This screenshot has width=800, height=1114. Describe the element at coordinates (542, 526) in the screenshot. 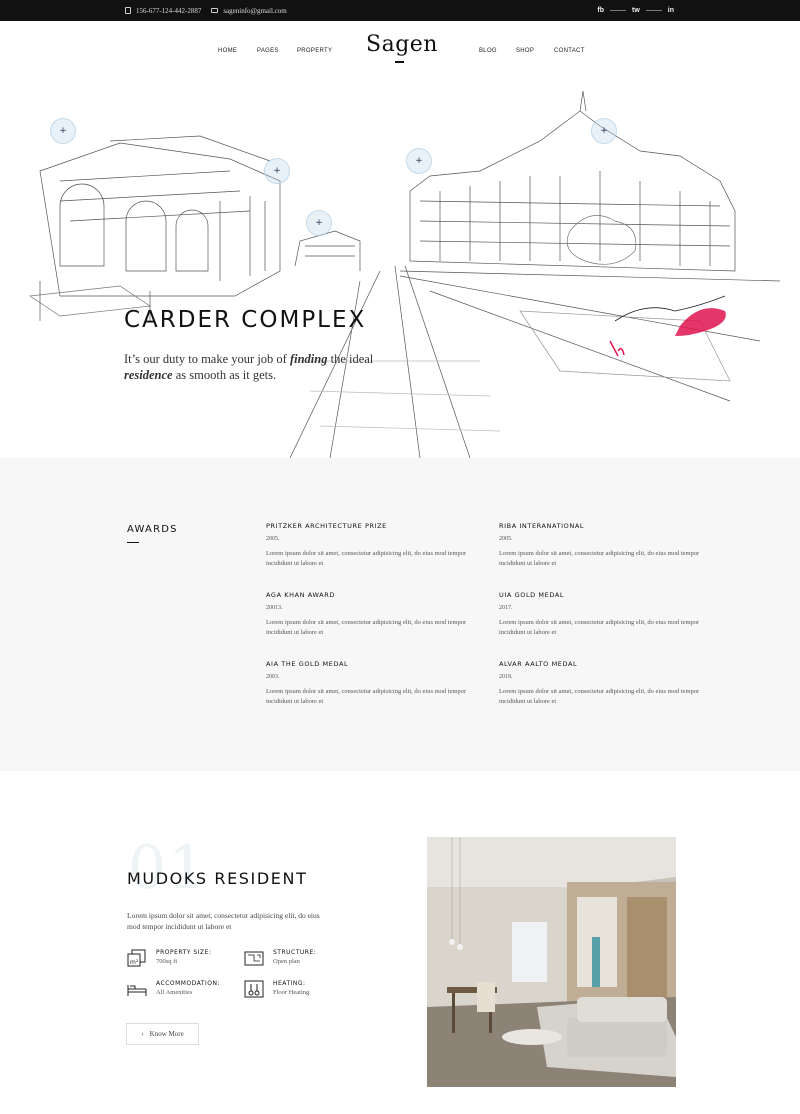

I see `award-name: RIBA INTERANATIONAL` at that location.